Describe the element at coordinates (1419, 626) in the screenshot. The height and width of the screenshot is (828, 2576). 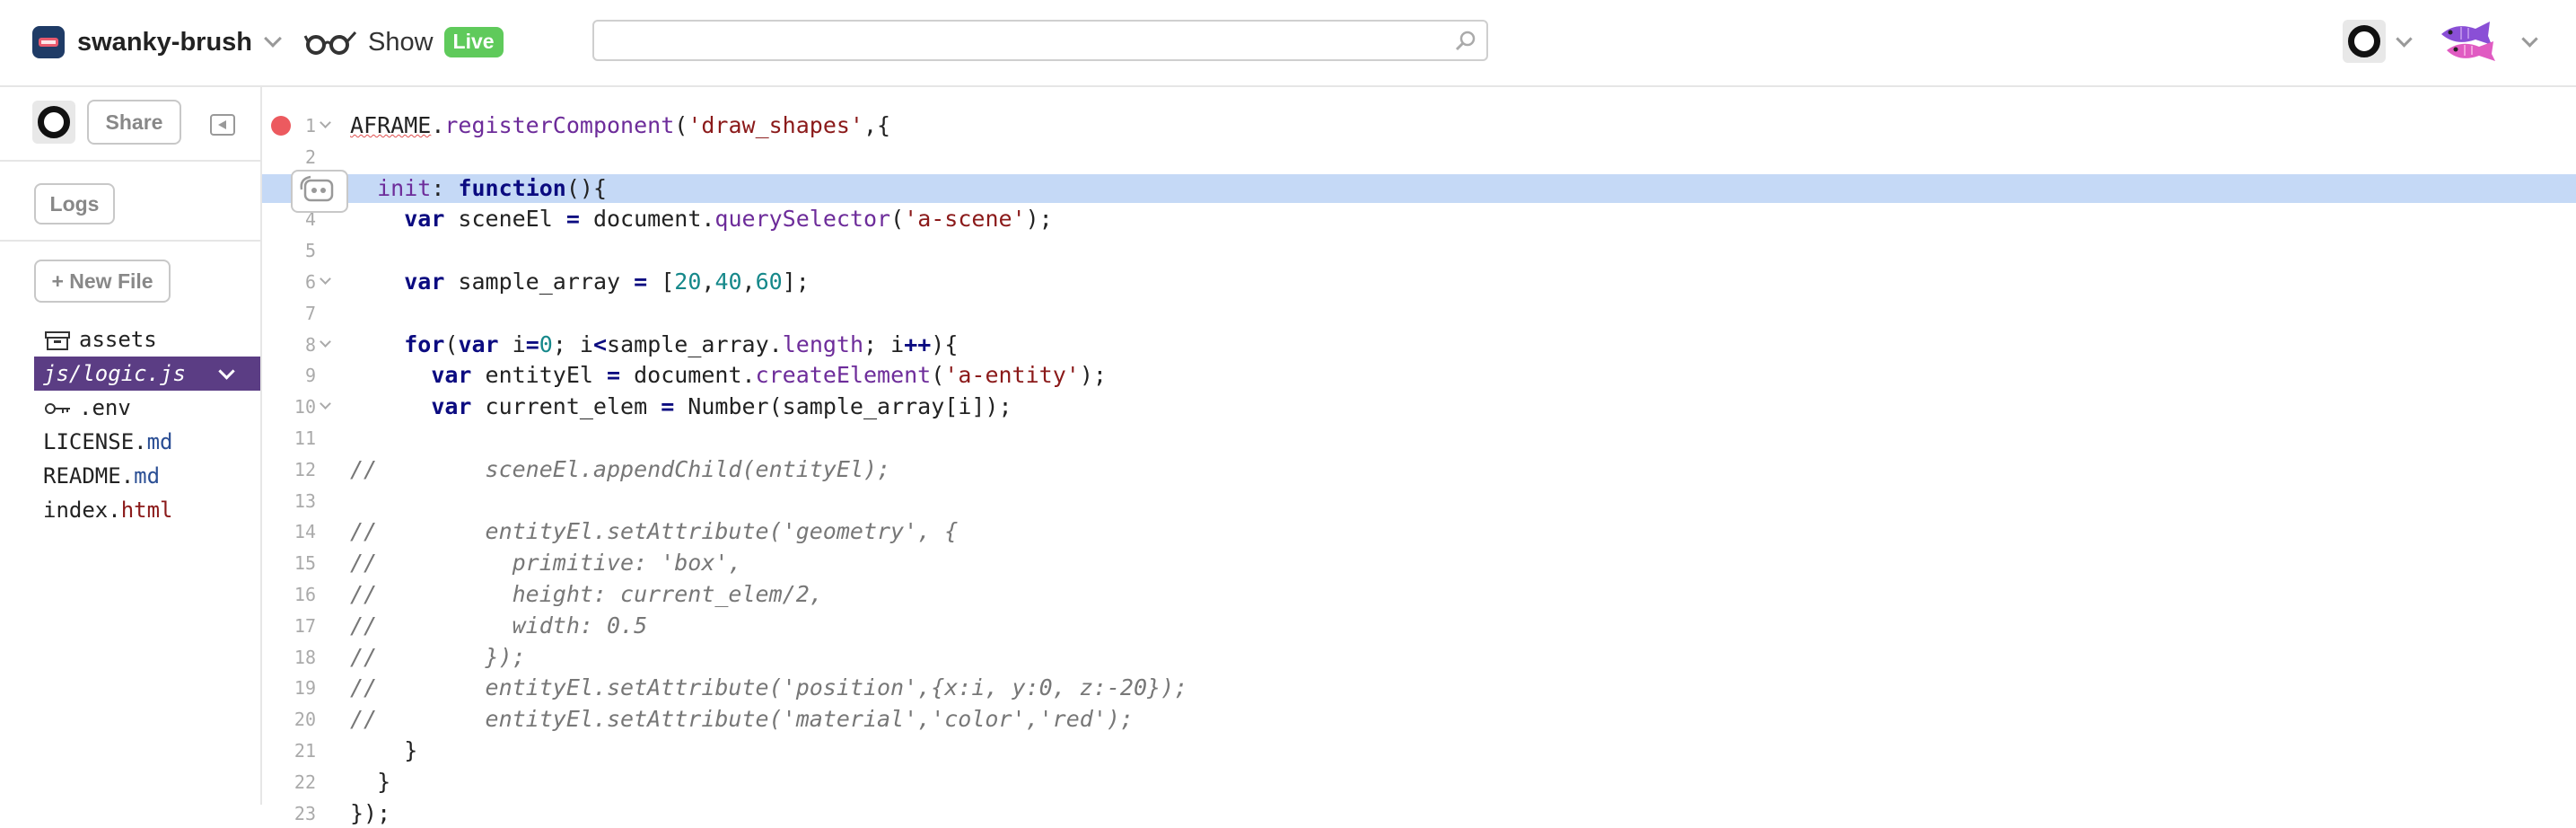
I see `code-line: 17 // width: 0.5` at that location.